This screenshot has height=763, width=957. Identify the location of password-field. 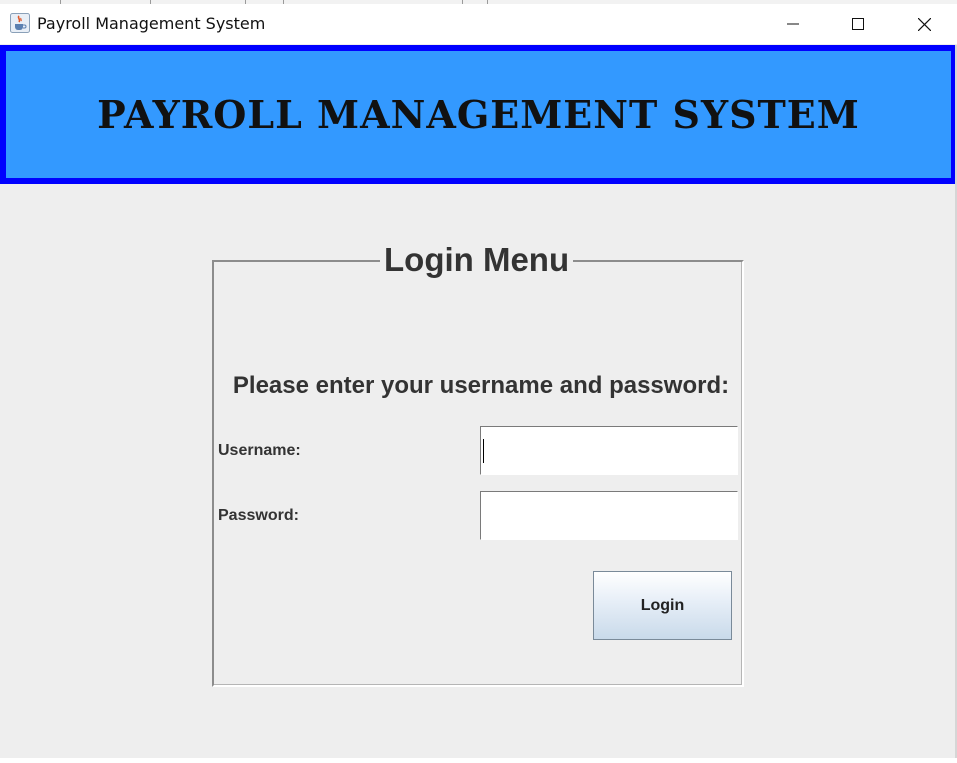
(609, 515).